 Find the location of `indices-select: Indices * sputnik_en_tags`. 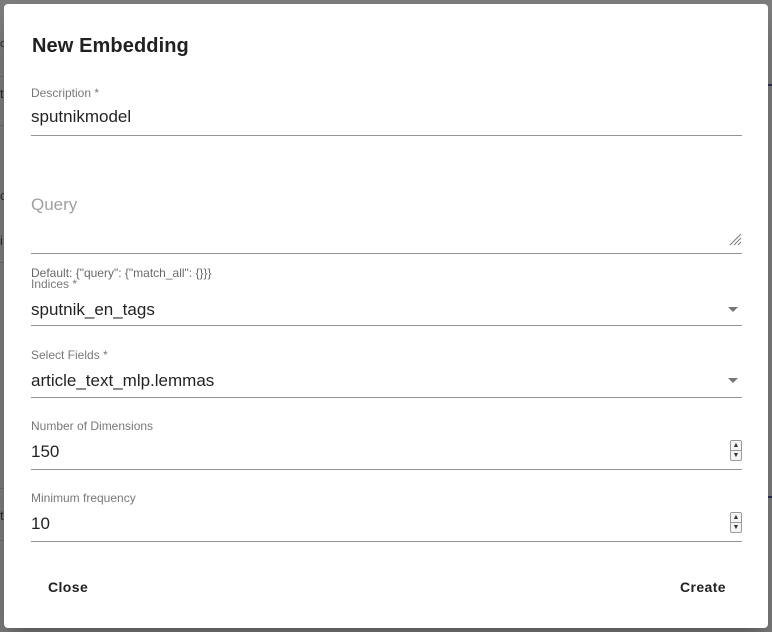

indices-select: Indices * sputnik_en_tags is located at coordinates (386, 302).